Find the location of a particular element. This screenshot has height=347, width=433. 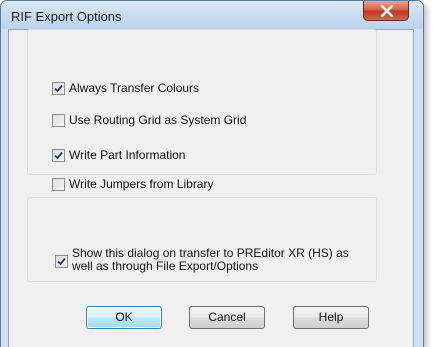

always-transfer-colours-label: Always Transfer Colours is located at coordinates (134, 88).